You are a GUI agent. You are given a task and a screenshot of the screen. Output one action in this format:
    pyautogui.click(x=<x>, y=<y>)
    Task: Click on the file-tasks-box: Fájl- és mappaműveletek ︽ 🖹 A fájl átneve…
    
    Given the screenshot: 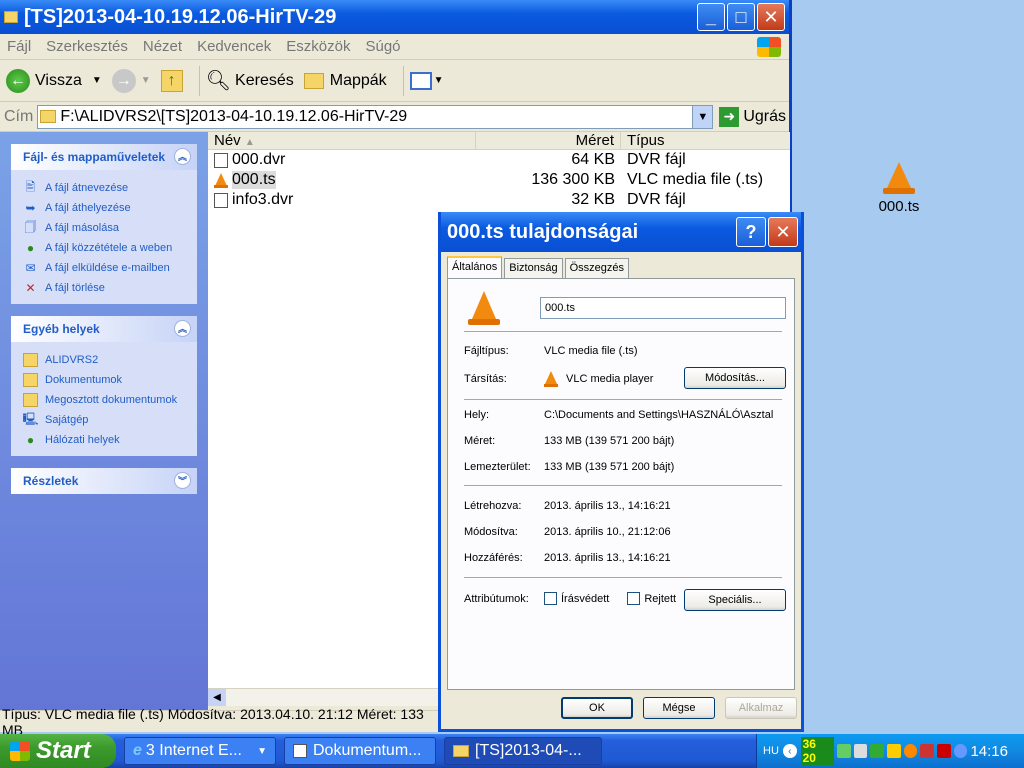 What is the action you would take?
    pyautogui.click(x=104, y=224)
    